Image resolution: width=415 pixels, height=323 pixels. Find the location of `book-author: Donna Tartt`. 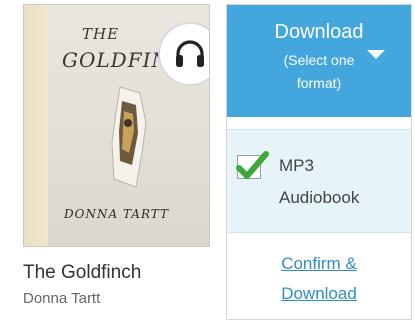

book-author: Donna Tartt is located at coordinates (61, 298).